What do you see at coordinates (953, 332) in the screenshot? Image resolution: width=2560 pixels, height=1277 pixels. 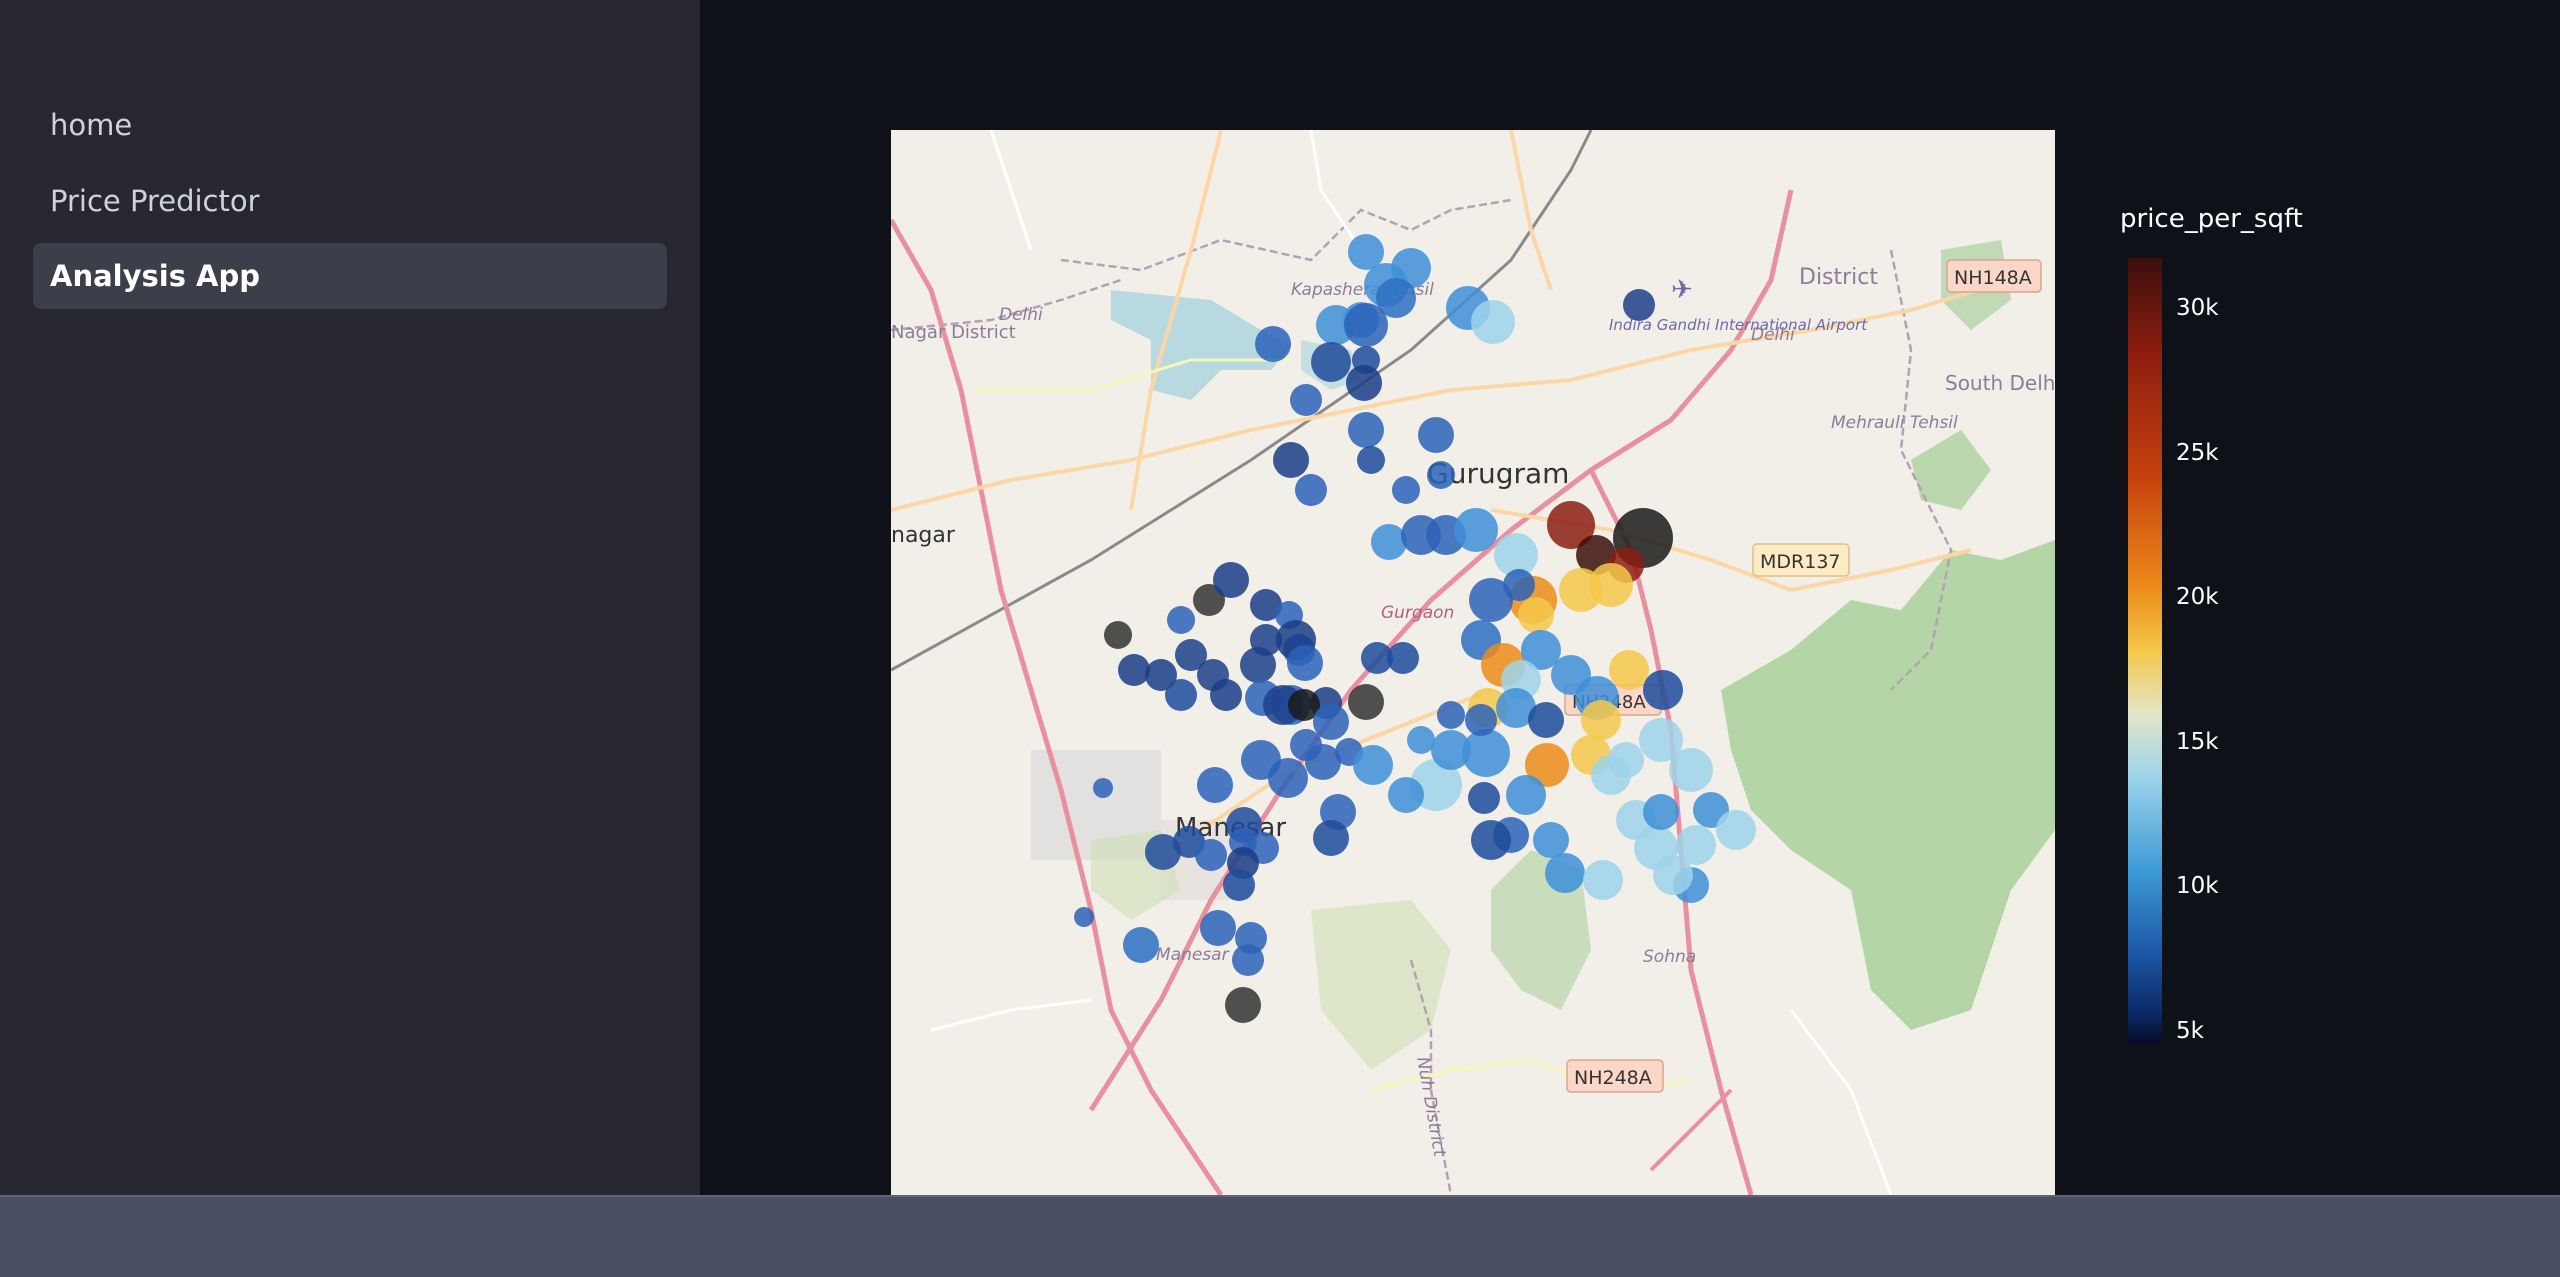 I see `label-nagar-district: Nagar District` at bounding box center [953, 332].